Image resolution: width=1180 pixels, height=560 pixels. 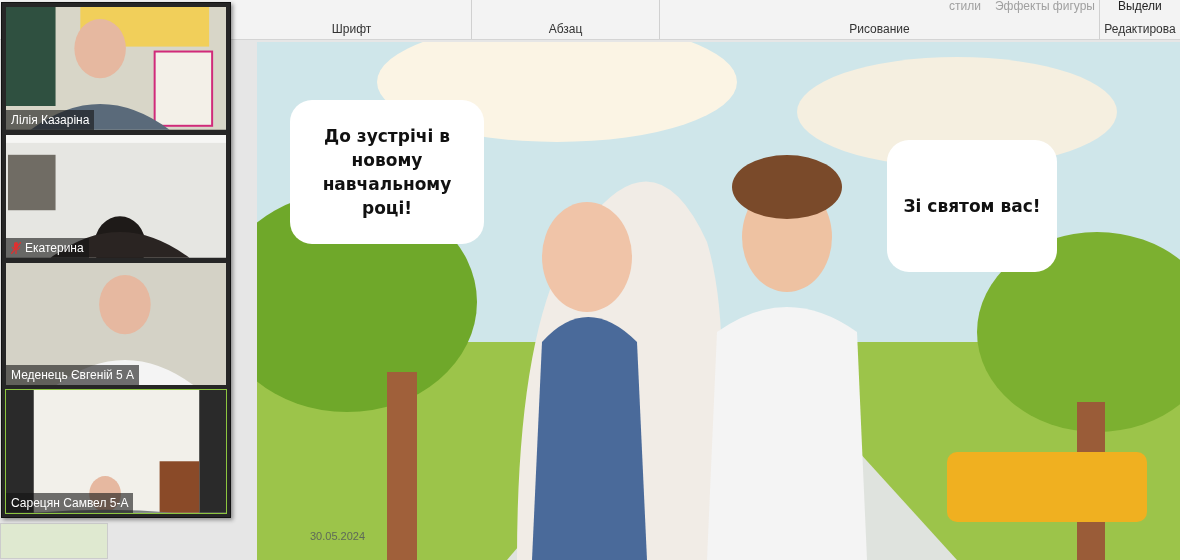 I want to click on ribbon-button: Выдели, so click(x=1140, y=6).